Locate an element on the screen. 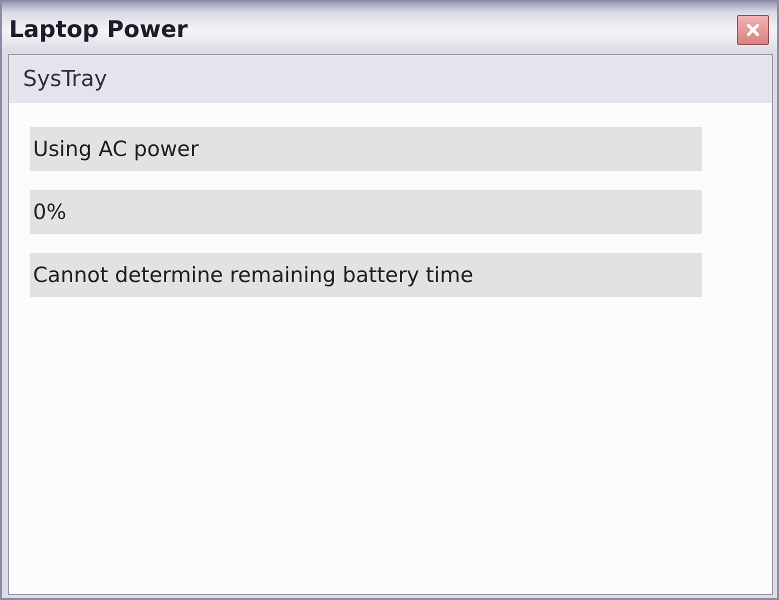  close-icon is located at coordinates (753, 30).